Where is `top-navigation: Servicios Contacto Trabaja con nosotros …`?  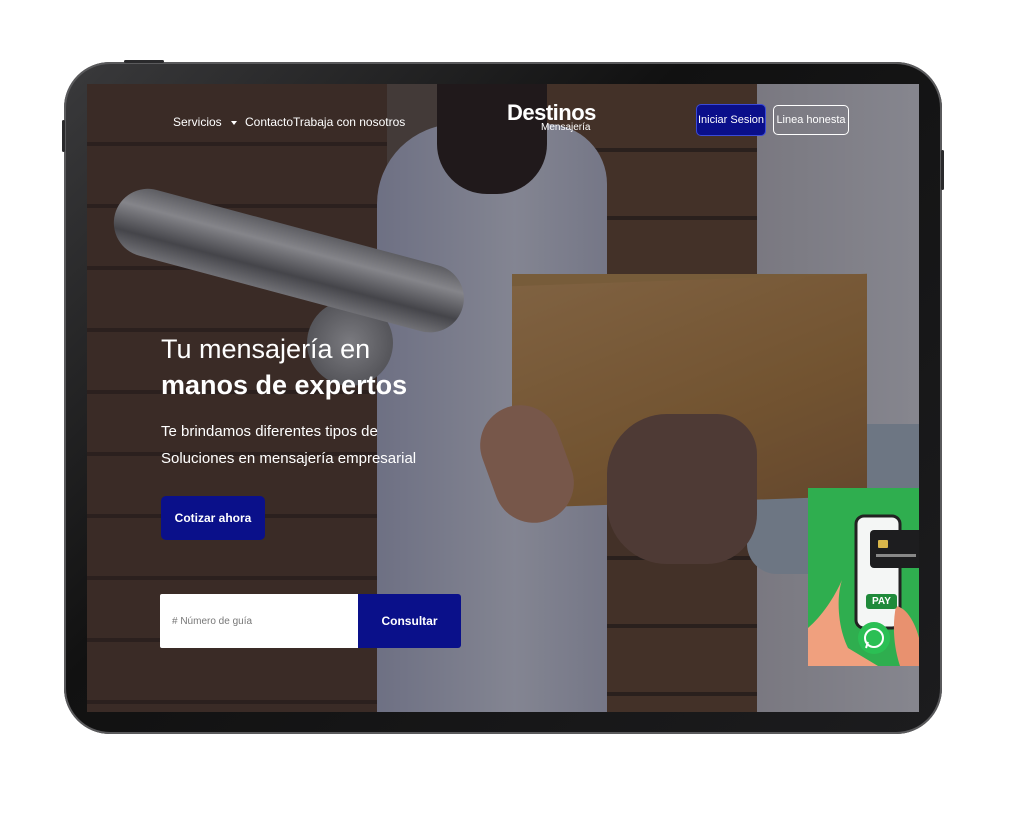 top-navigation: Servicios Contacto Trabaja con nosotros … is located at coordinates (503, 124).